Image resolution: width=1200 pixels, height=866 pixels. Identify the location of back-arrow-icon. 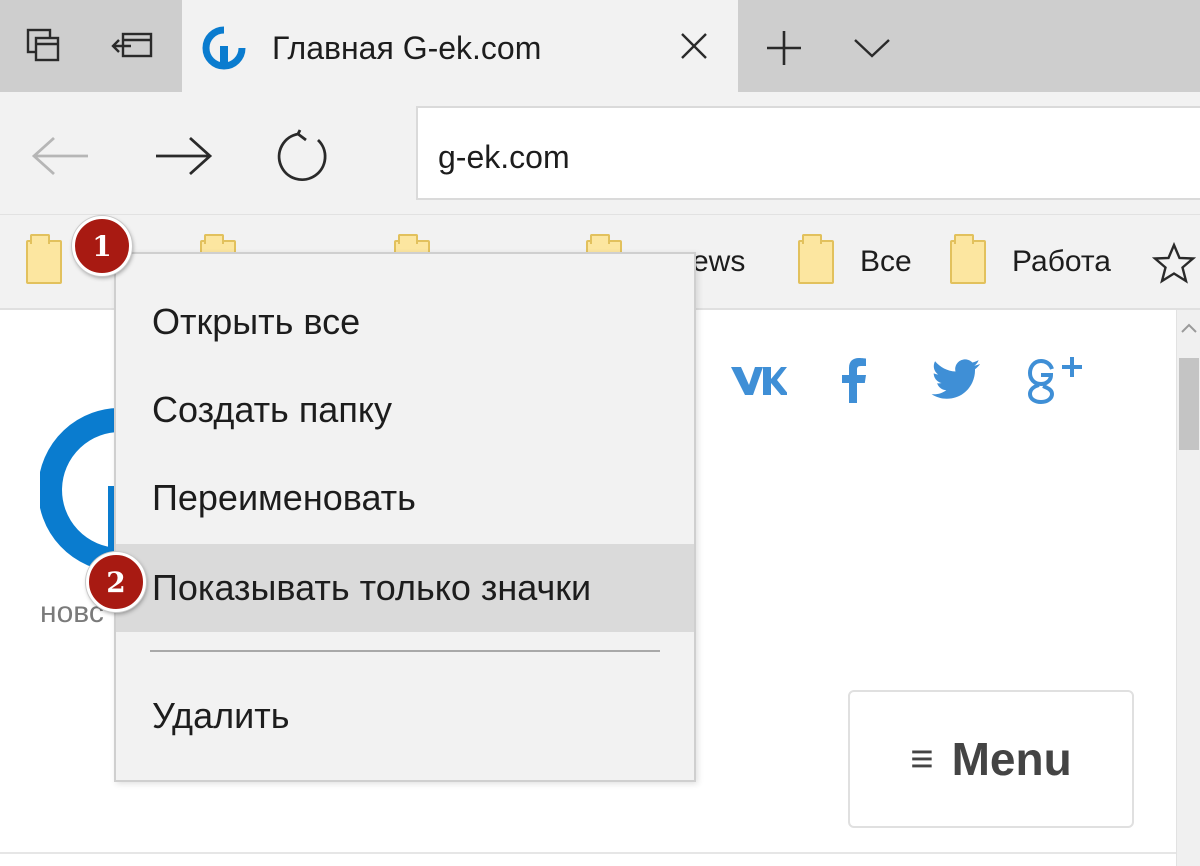
(60, 156).